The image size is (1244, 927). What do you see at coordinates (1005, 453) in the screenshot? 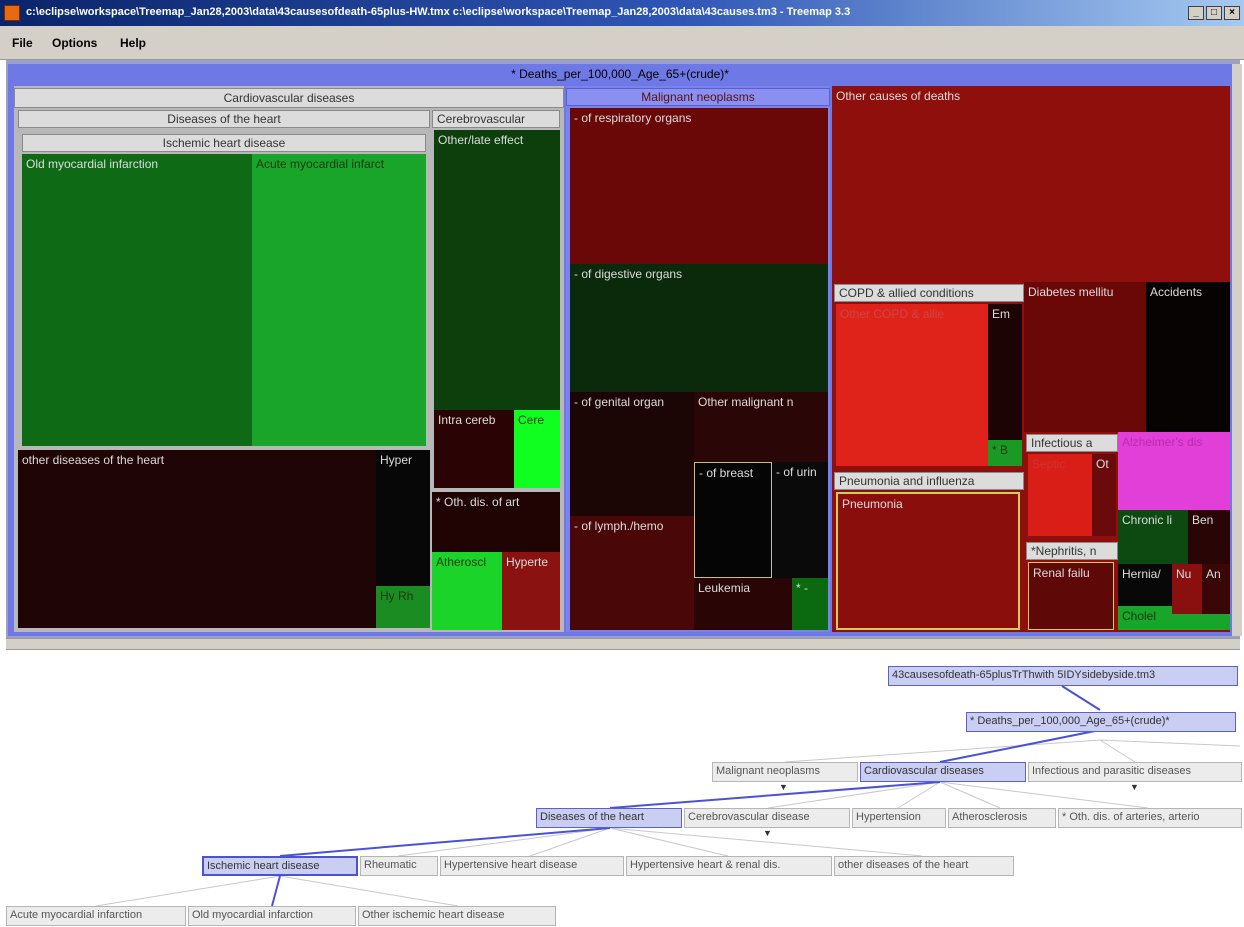
I see `cell-copd-small: * B` at bounding box center [1005, 453].